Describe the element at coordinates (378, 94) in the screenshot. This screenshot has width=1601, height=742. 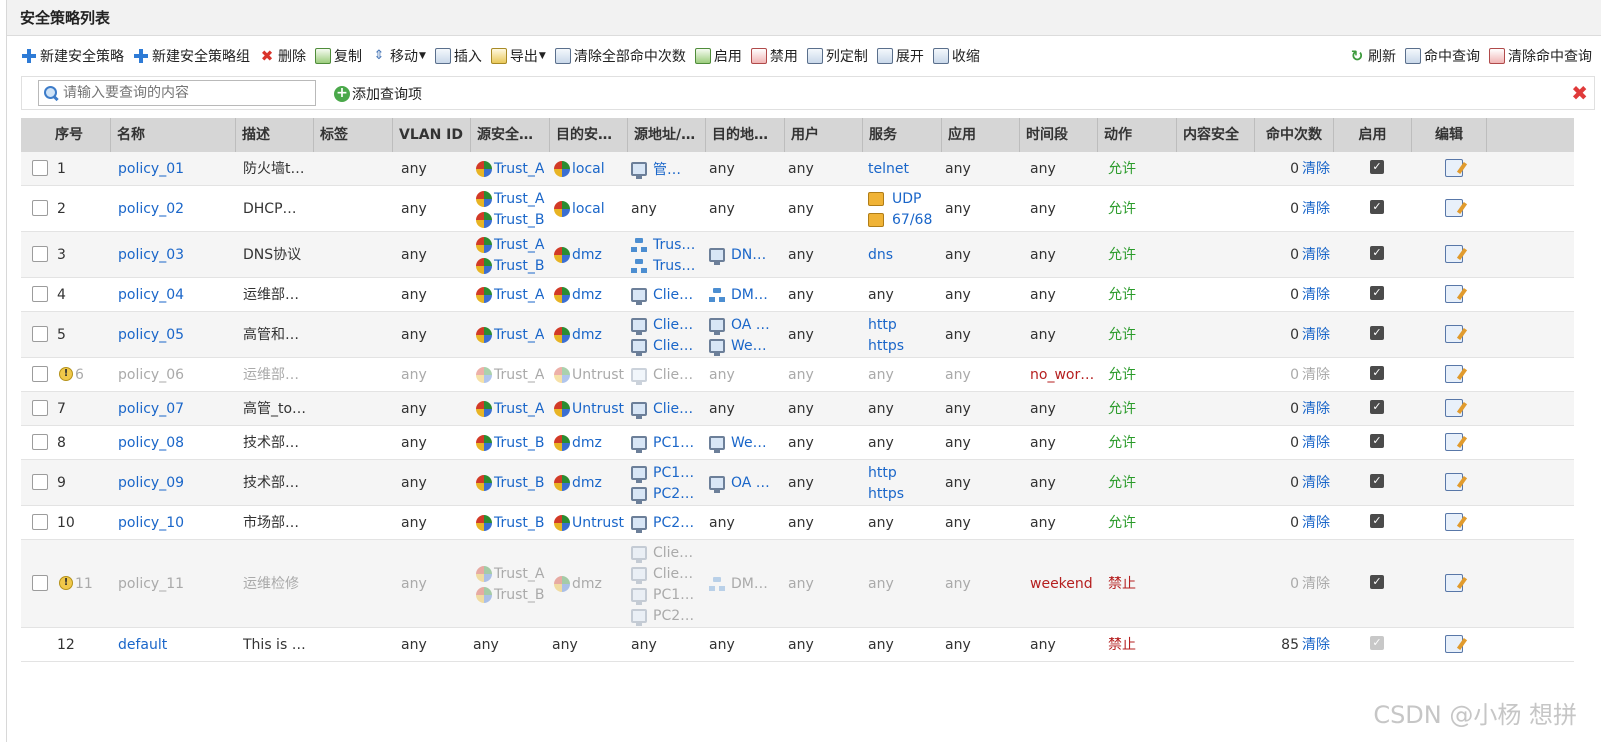
I see `add-query-button: + 添加查询项` at that location.